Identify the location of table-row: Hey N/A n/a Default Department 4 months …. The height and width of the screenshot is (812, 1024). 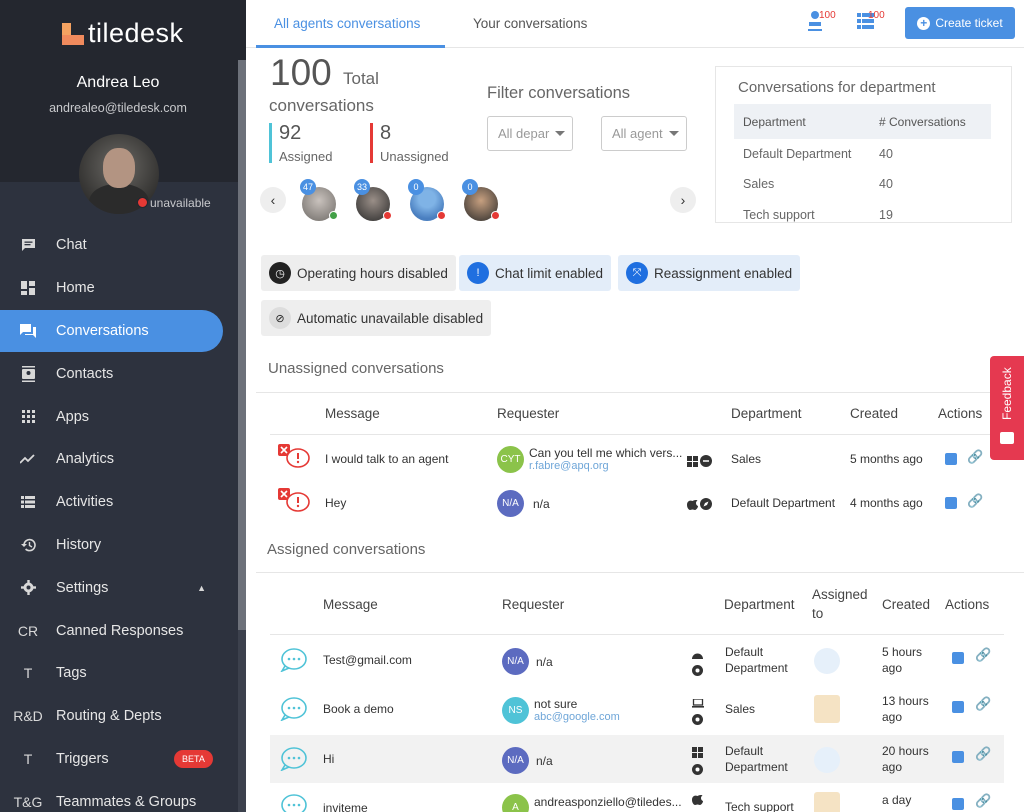
(637, 503).